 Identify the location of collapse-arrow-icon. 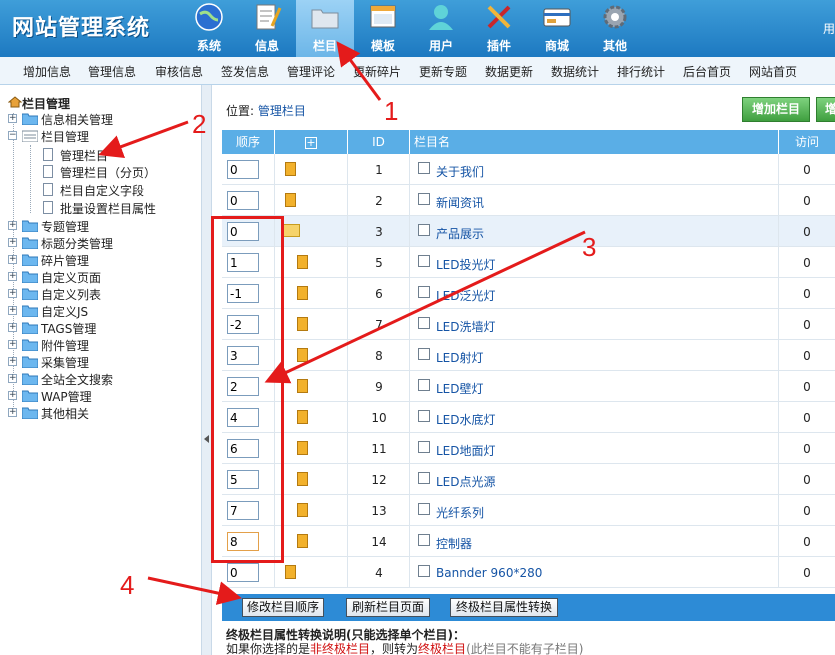
(206, 439).